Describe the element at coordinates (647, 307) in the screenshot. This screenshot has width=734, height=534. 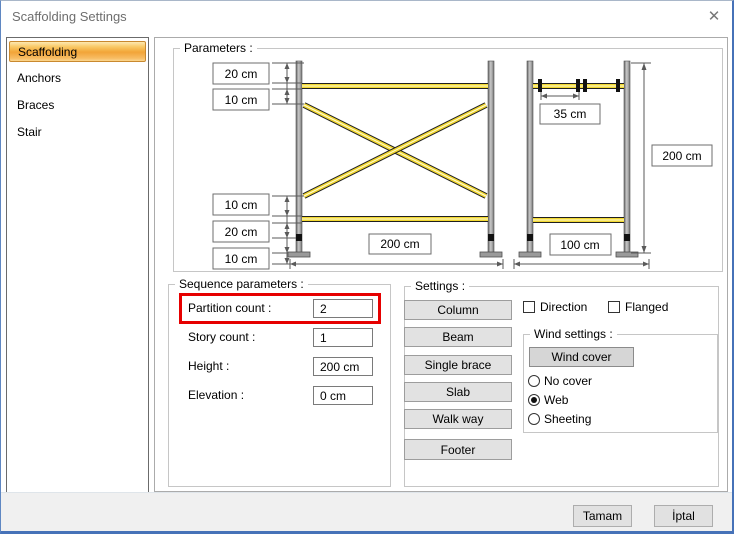
I see `flanged-checkbox-label: Flanged` at that location.